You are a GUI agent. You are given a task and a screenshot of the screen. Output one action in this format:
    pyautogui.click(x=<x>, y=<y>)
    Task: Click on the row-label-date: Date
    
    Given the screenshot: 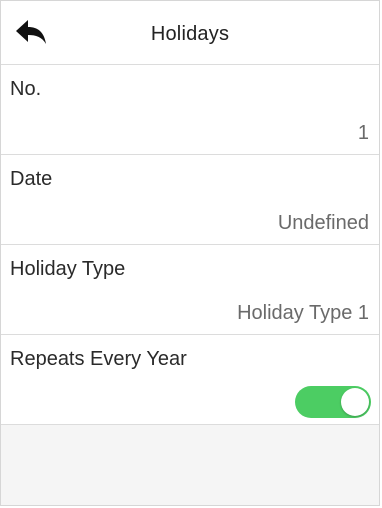 What is the action you would take?
    pyautogui.click(x=31, y=179)
    